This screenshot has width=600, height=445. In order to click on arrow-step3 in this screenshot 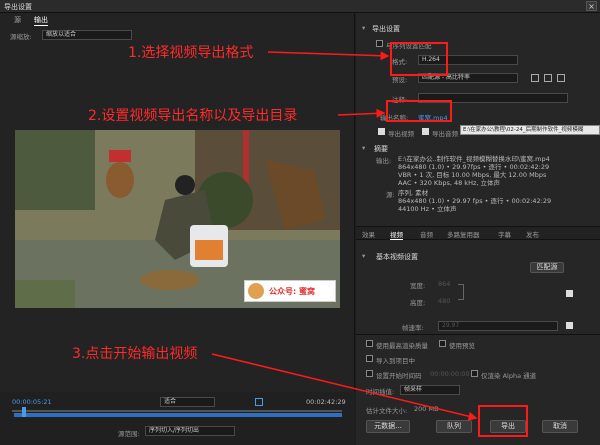, I will do `click(344, 387)`.